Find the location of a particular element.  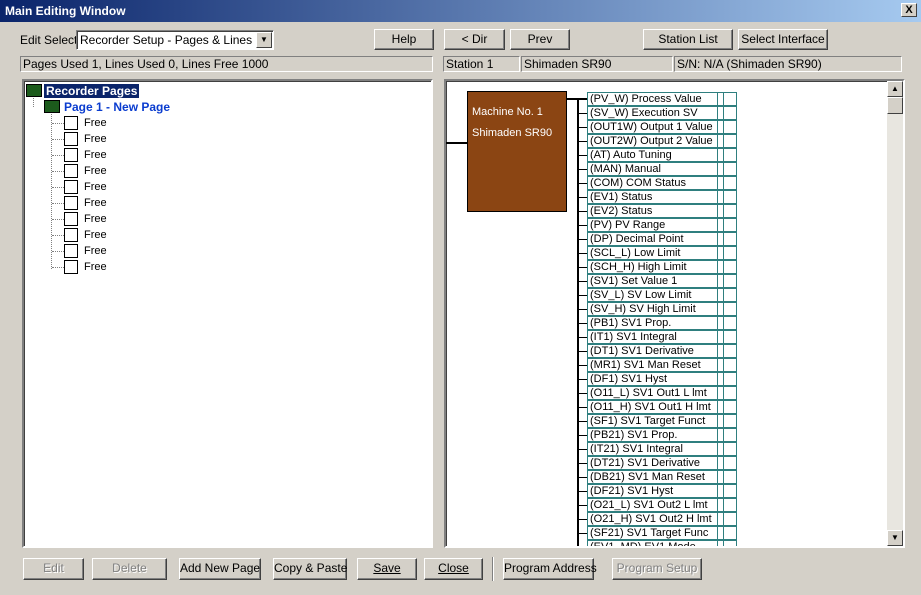

select-interface-button: Select Interface is located at coordinates (783, 39).